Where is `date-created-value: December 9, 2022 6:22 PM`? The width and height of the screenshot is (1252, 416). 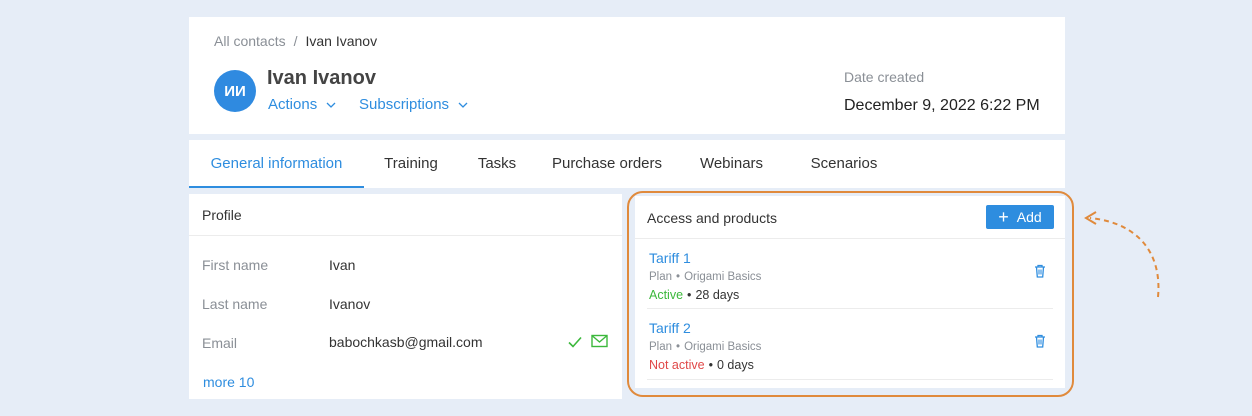
date-created-value: December 9, 2022 6:22 PM is located at coordinates (942, 105).